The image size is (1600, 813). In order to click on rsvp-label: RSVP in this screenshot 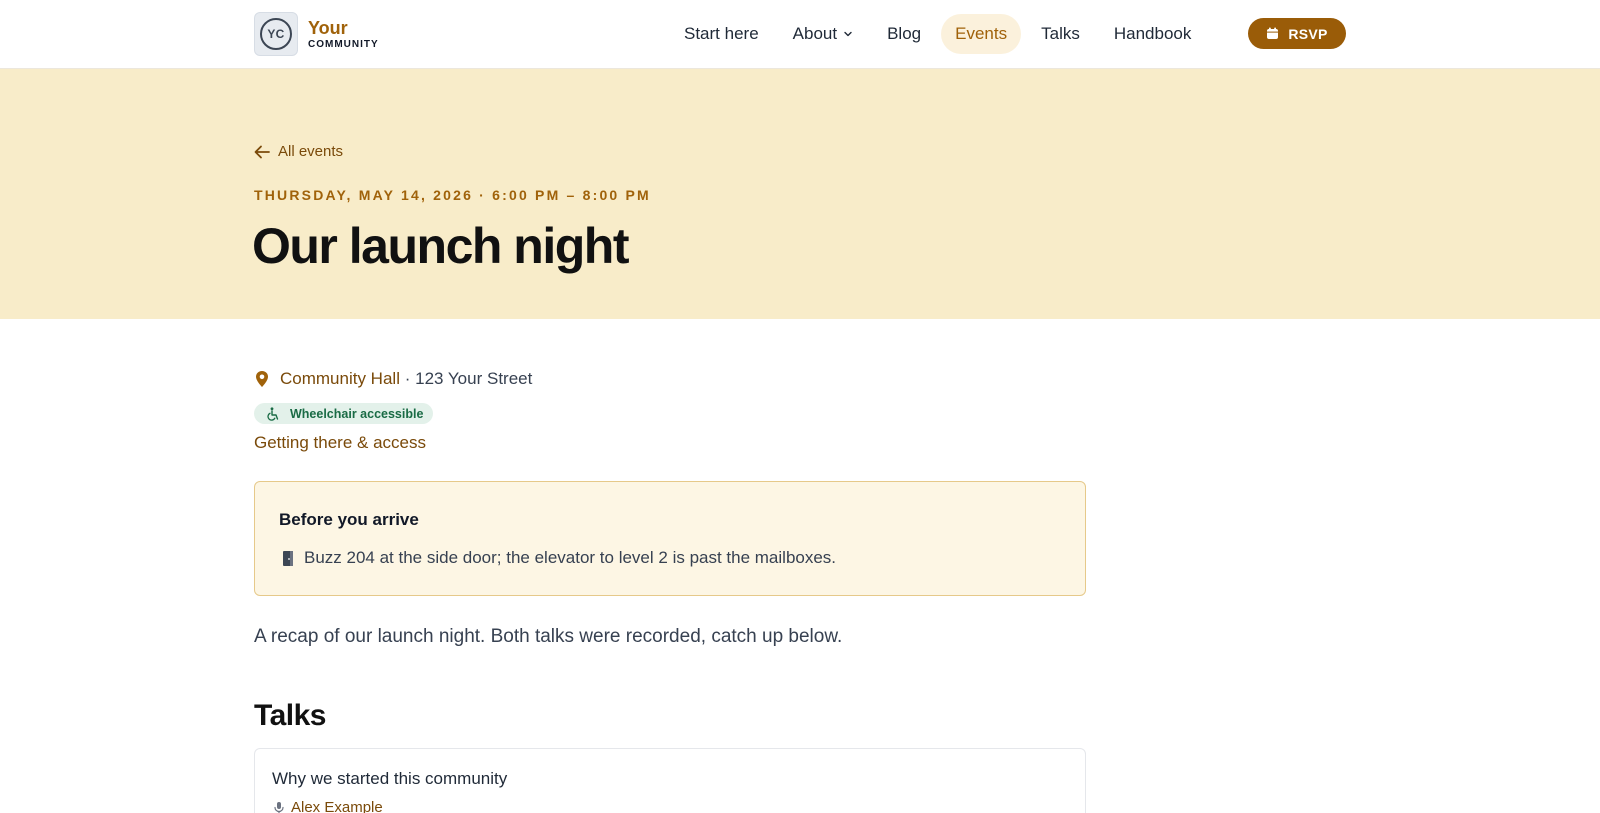, I will do `click(1308, 33)`.